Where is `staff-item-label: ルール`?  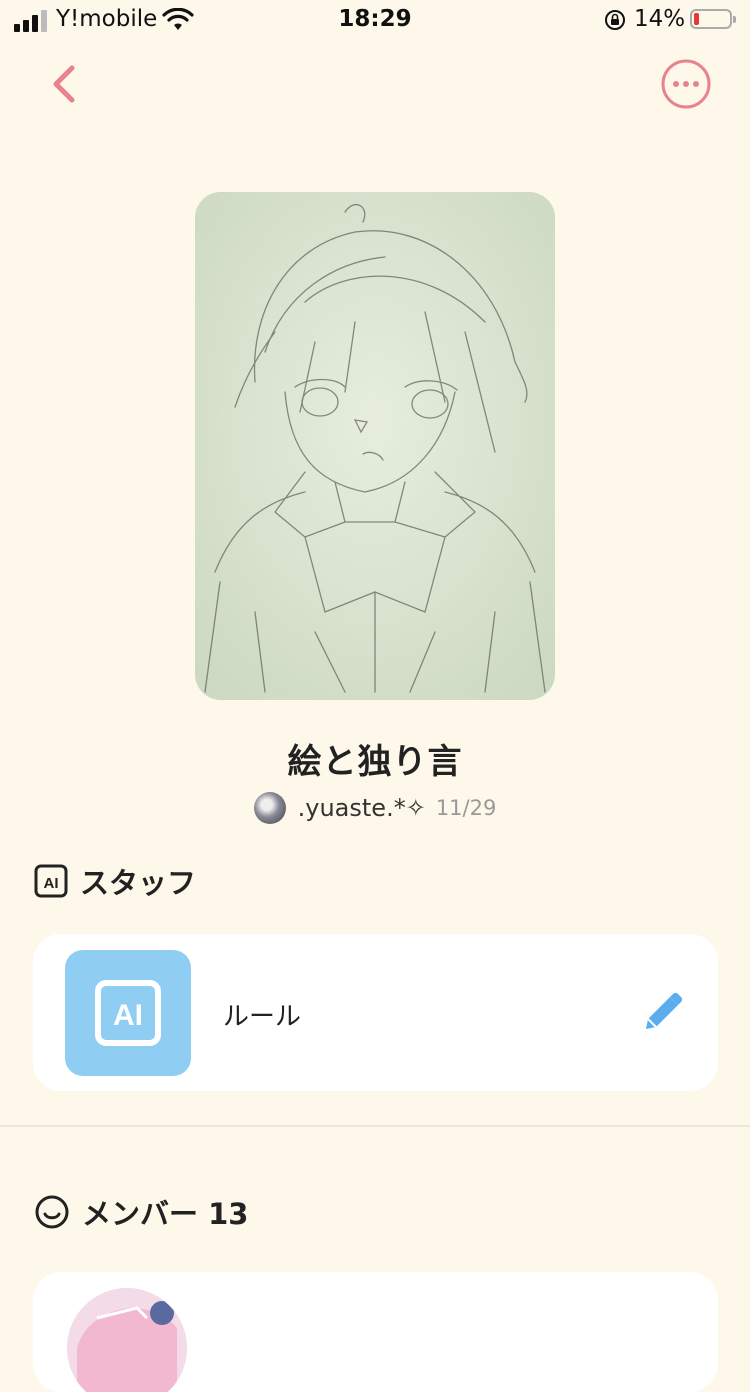
staff-item-label: ルール is located at coordinates (262, 1017).